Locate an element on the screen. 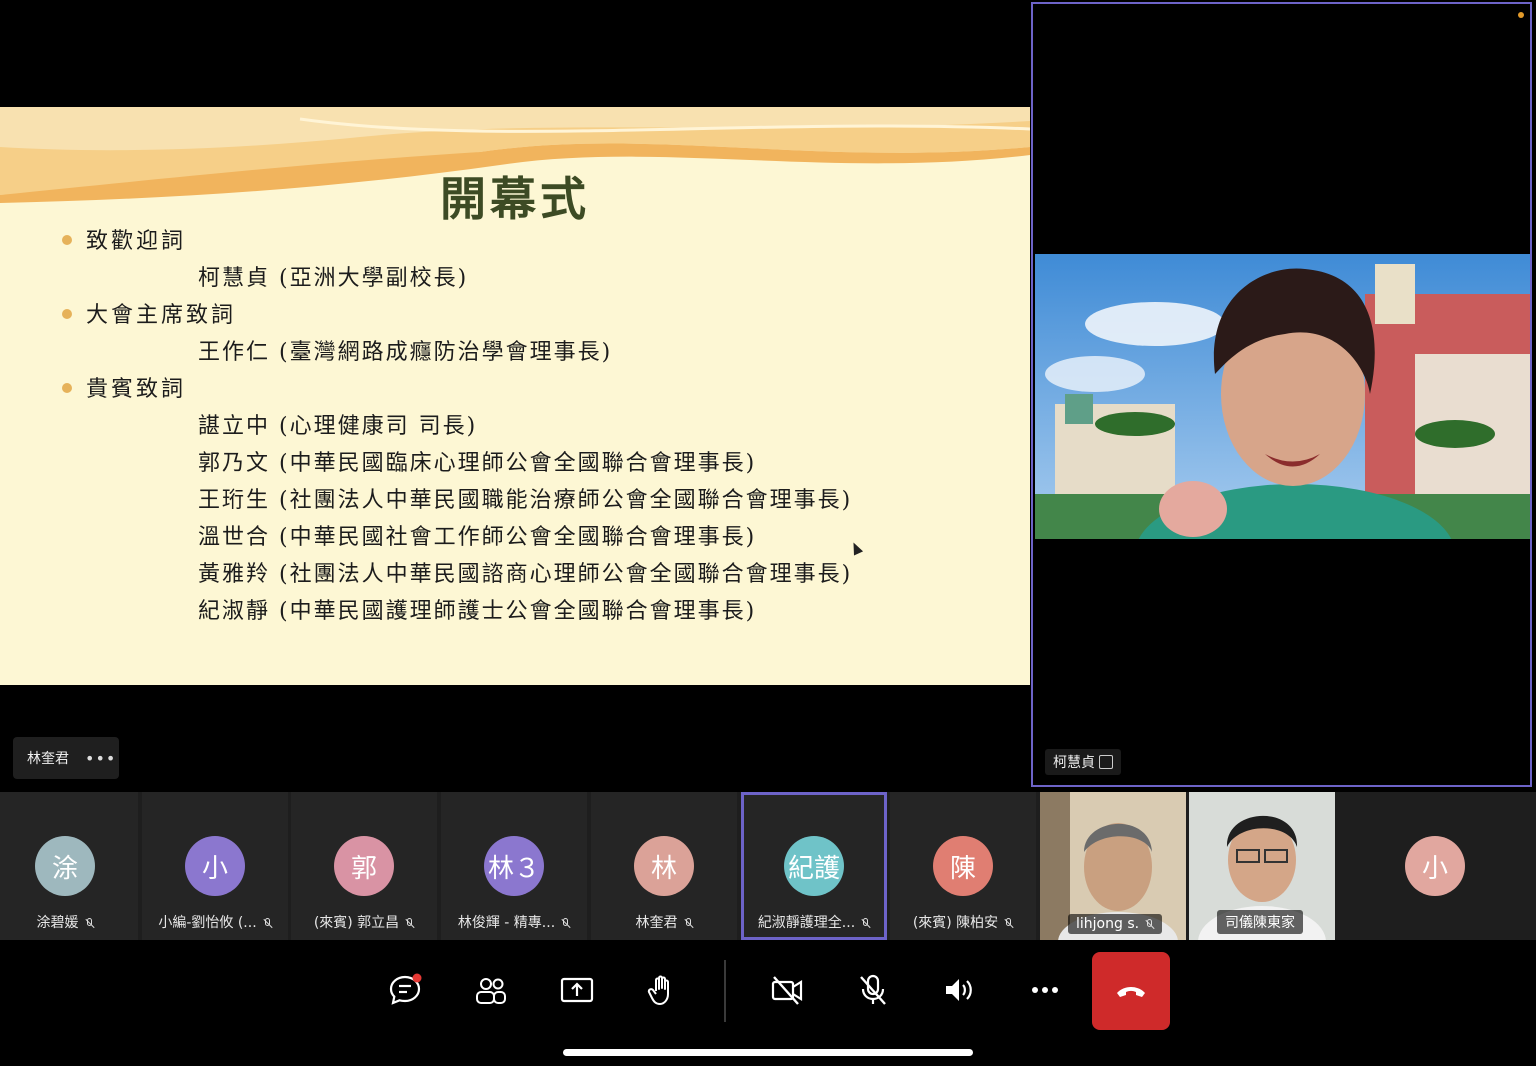 The height and width of the screenshot is (1066, 1536). participant-tile: 林 林奎君 is located at coordinates (664, 866).